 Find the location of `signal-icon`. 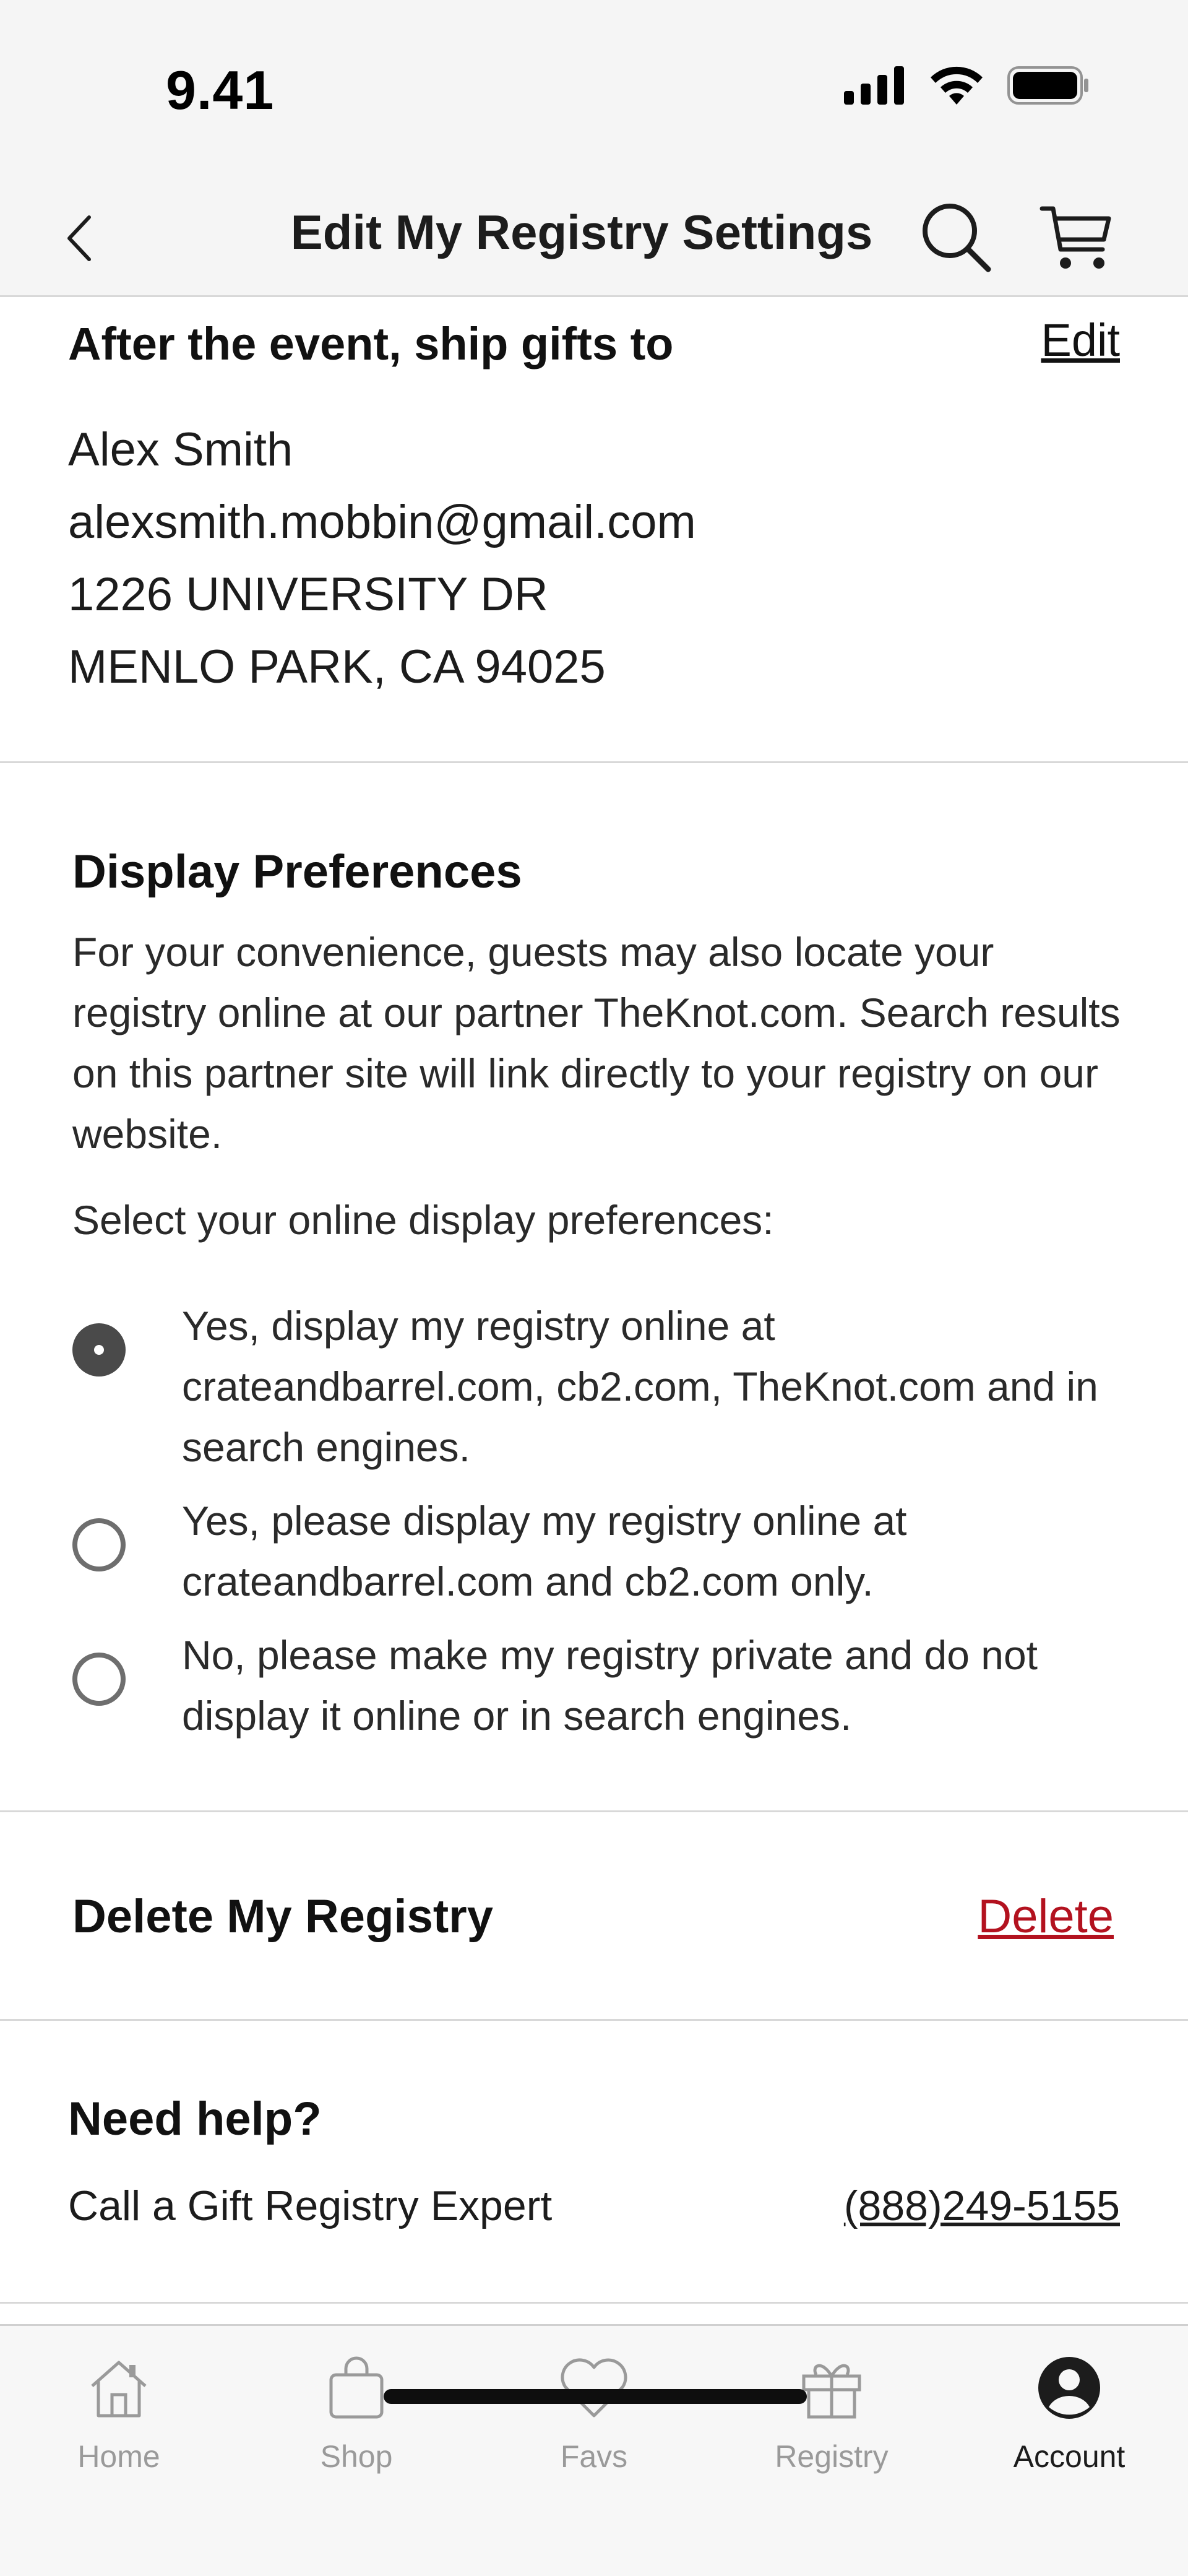

signal-icon is located at coordinates (875, 87).